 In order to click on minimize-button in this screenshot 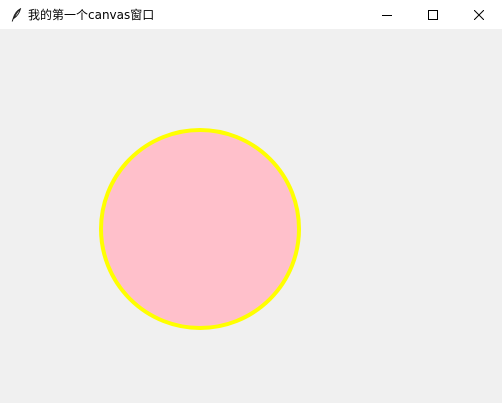, I will do `click(387, 14)`.